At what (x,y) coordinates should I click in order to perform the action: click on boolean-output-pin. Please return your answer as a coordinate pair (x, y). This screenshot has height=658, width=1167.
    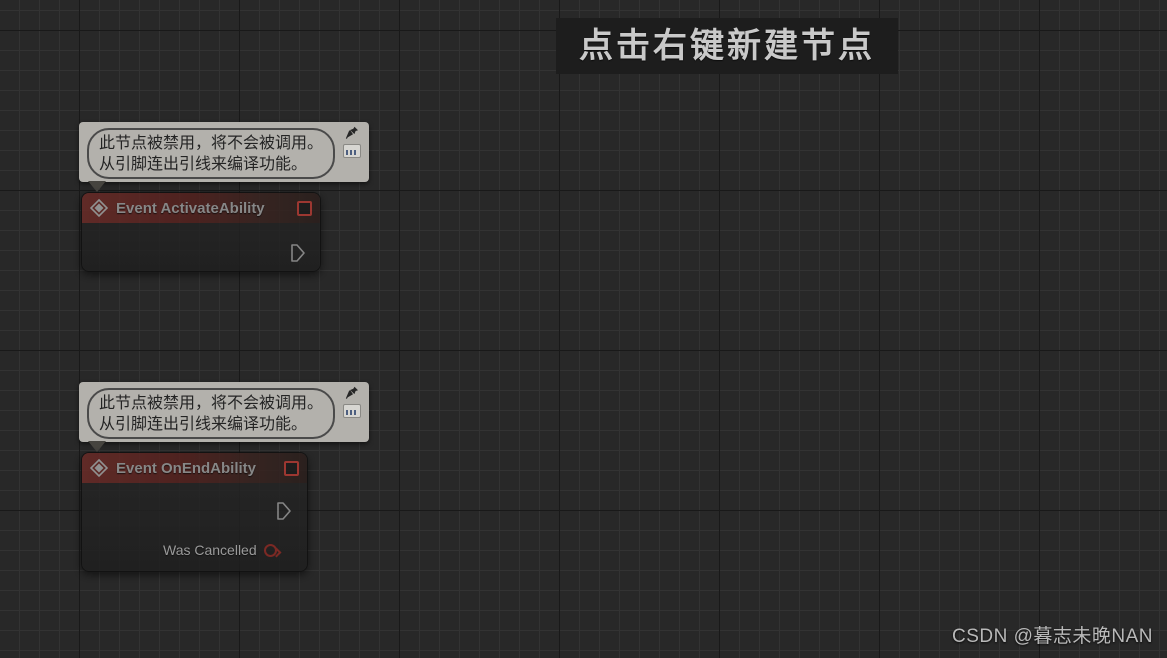
    Looking at the image, I should click on (270, 550).